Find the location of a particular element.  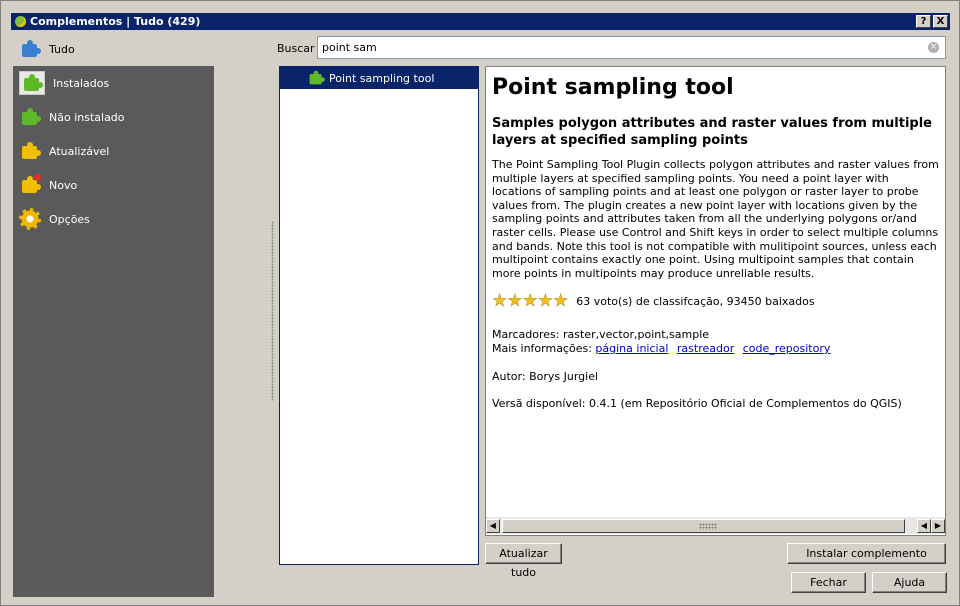

sidebar-item-label: Não instalado is located at coordinates (87, 117).